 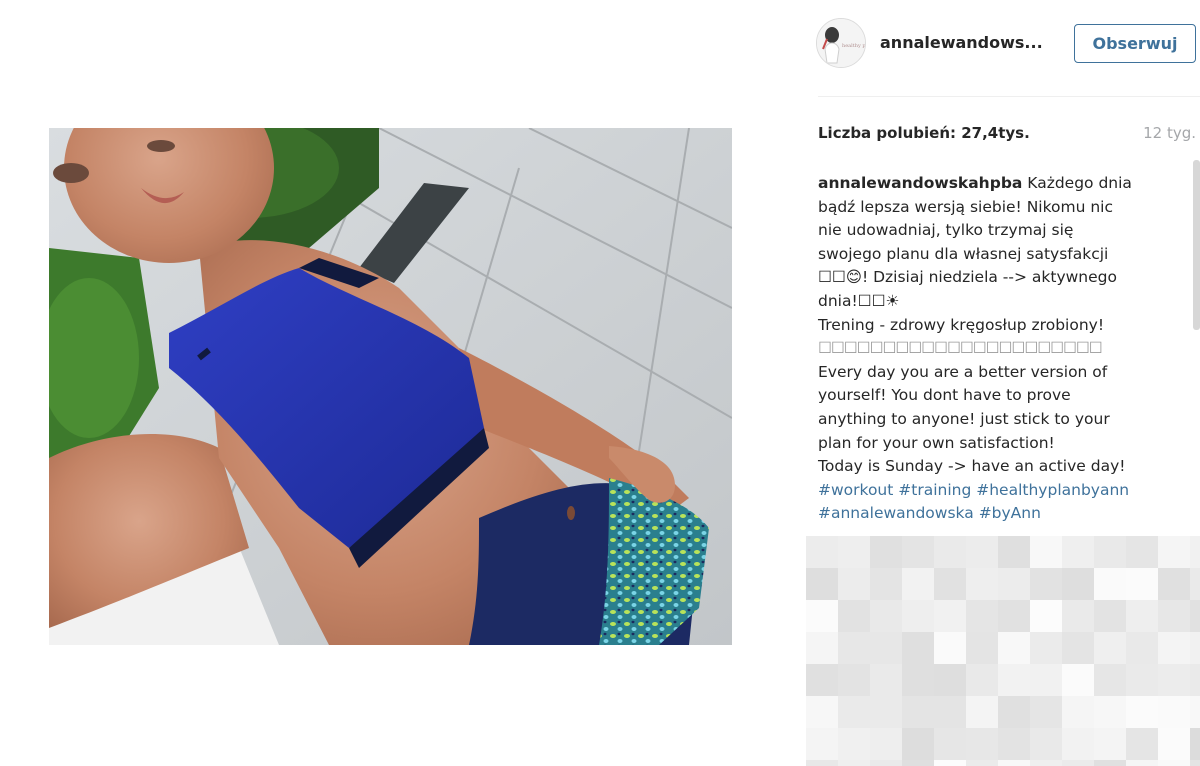 I want to click on profile-avatar-icon: healthy plan, so click(x=841, y=43).